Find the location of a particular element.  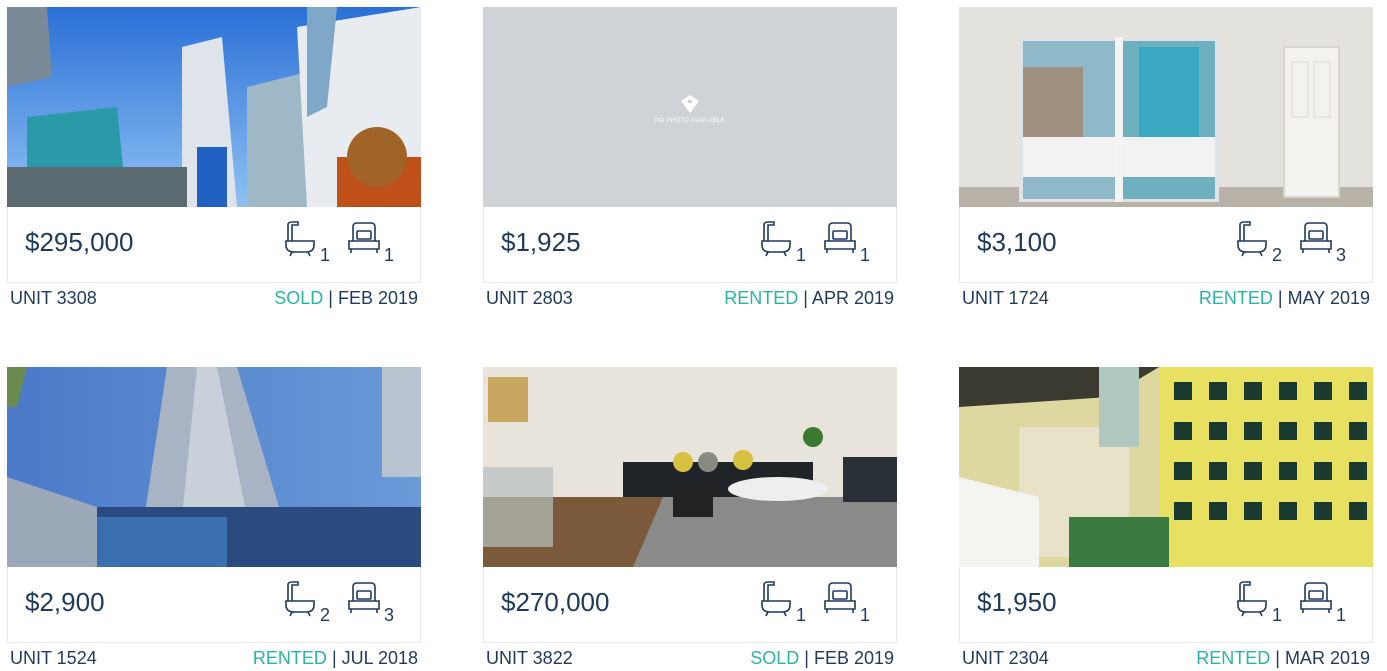

listing-photo: NO PHOTO AVAILABLE is located at coordinates (690, 107).